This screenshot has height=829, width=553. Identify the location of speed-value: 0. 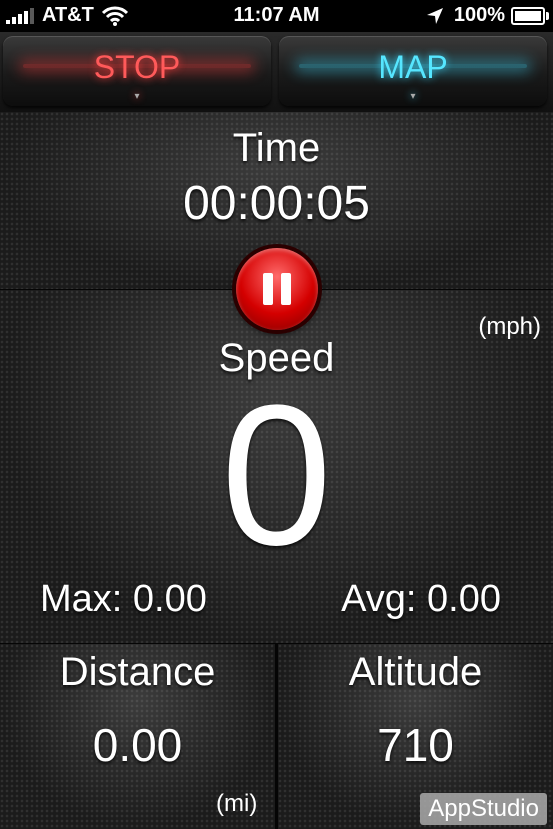
(276, 475).